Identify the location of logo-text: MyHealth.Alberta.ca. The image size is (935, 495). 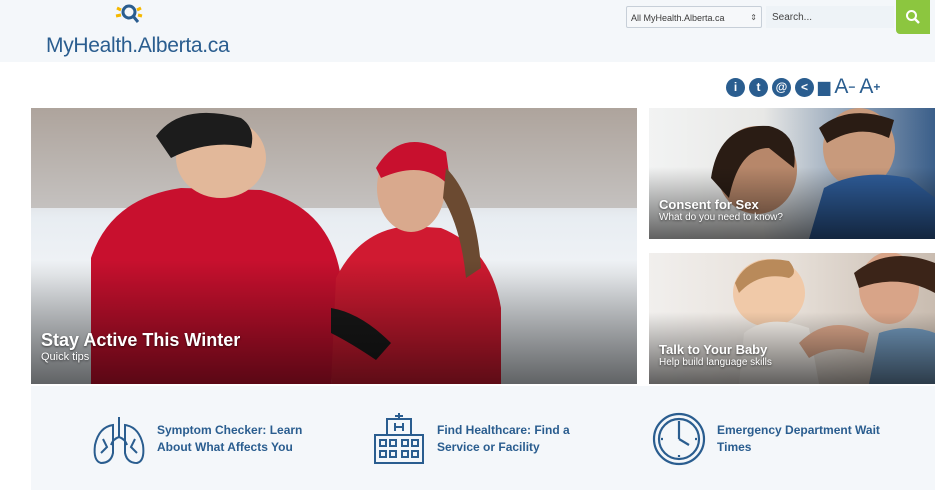
(138, 45).